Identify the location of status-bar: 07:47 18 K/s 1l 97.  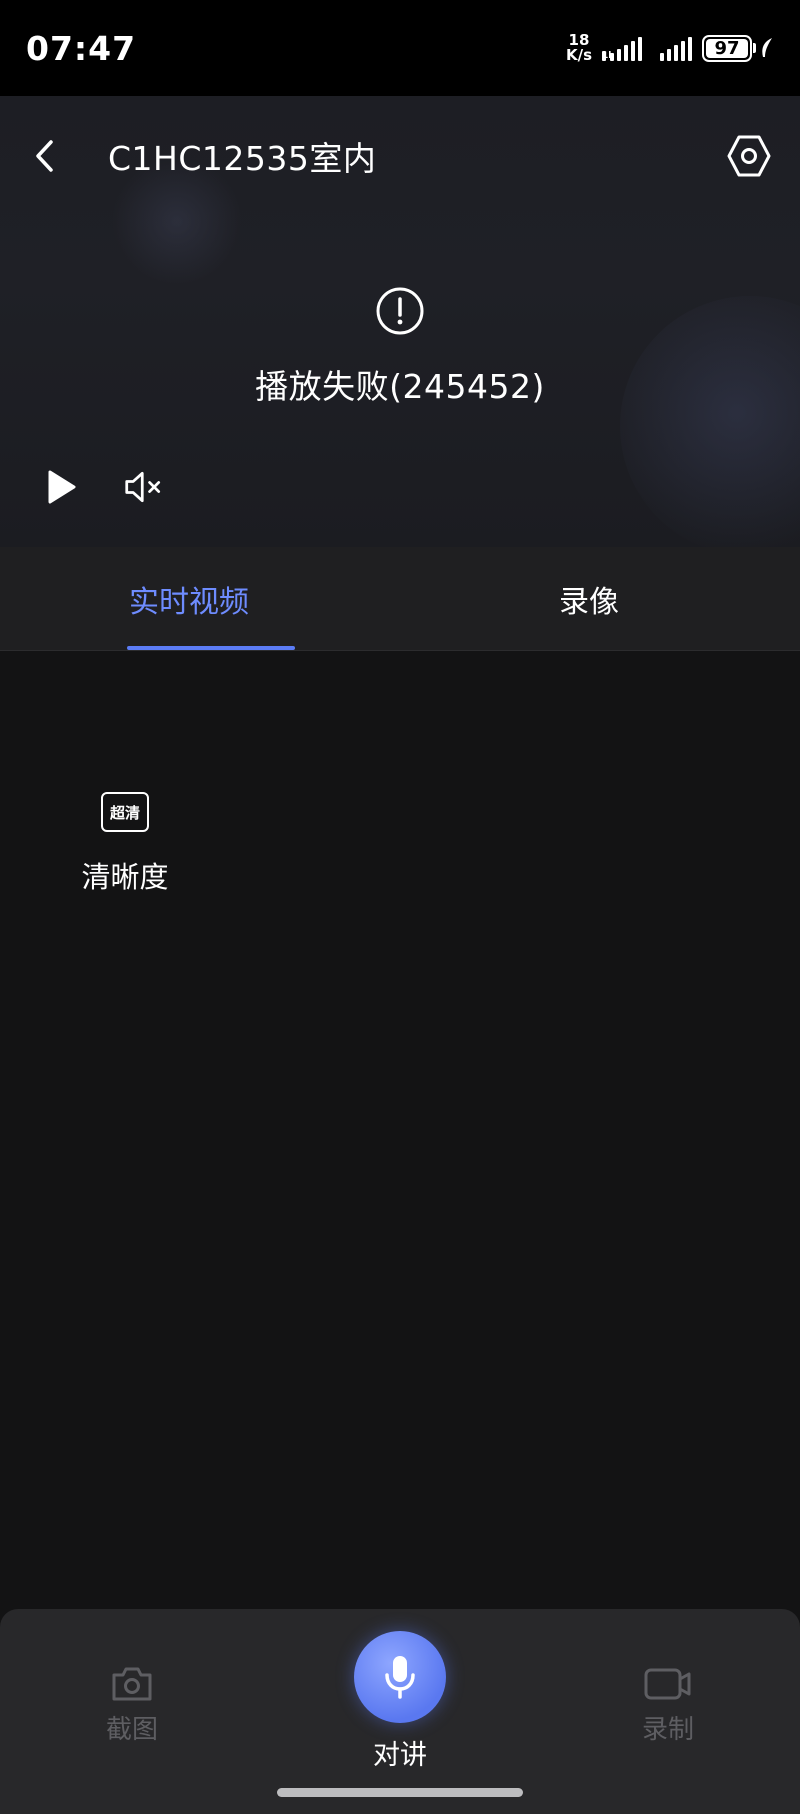
(400, 48).